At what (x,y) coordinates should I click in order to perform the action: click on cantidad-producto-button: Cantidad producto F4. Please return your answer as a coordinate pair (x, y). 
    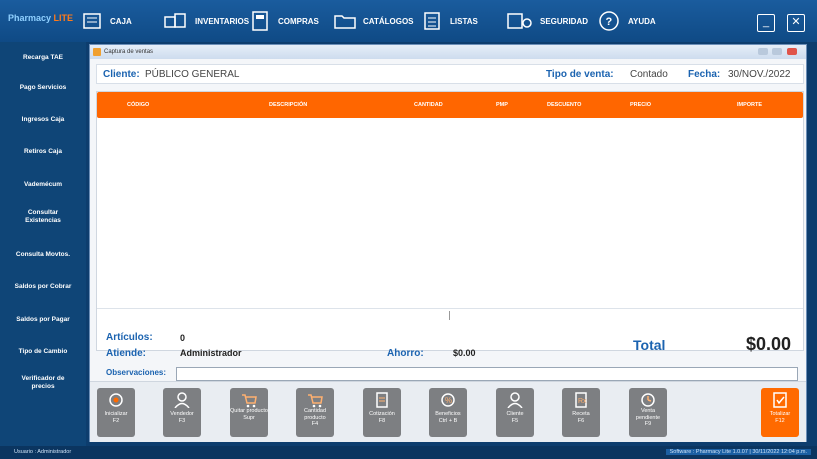
    Looking at the image, I should click on (315, 412).